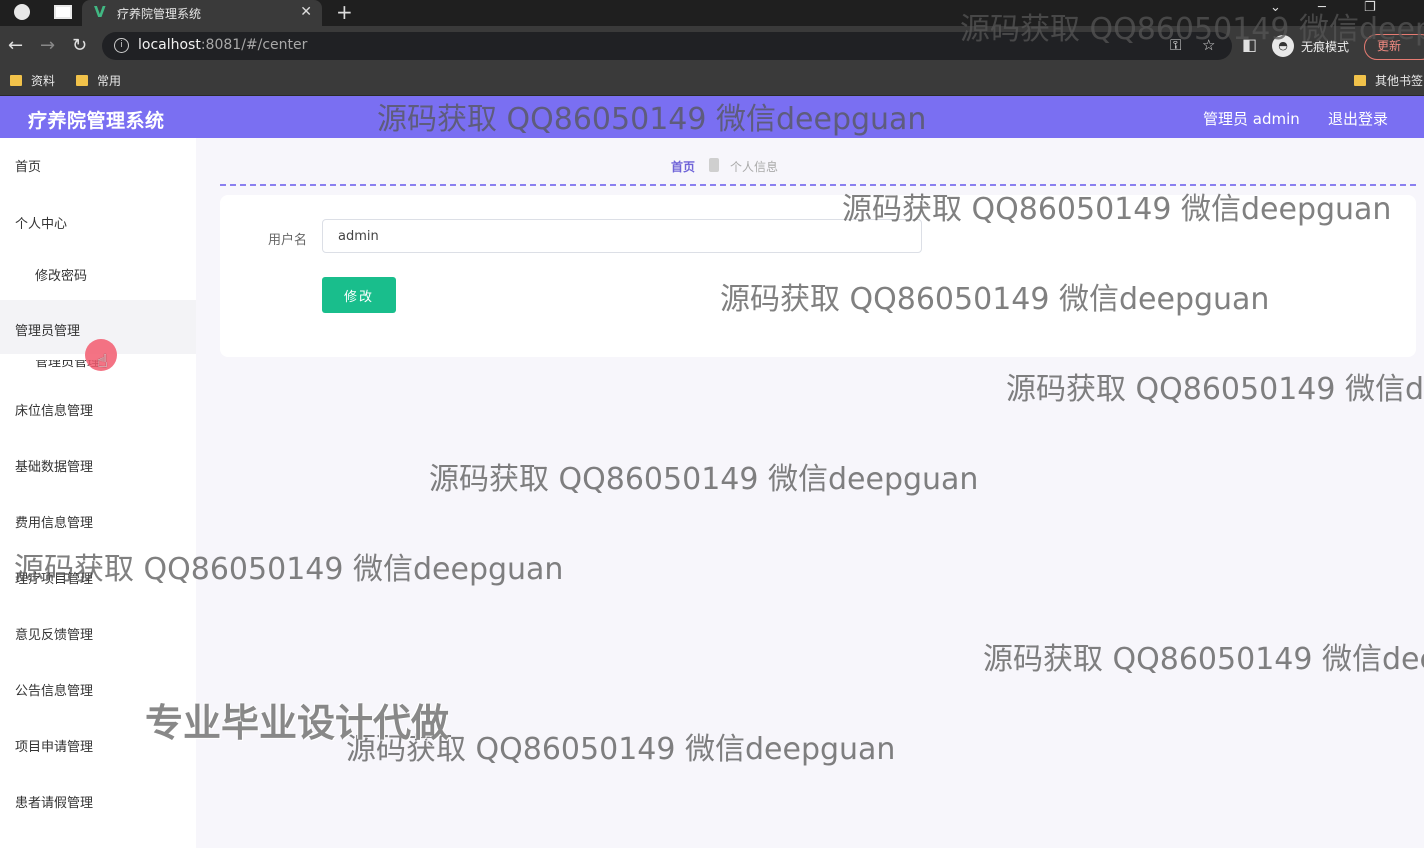  Describe the element at coordinates (109, 81) in the screenshot. I see `bookmark-label: 常用` at that location.